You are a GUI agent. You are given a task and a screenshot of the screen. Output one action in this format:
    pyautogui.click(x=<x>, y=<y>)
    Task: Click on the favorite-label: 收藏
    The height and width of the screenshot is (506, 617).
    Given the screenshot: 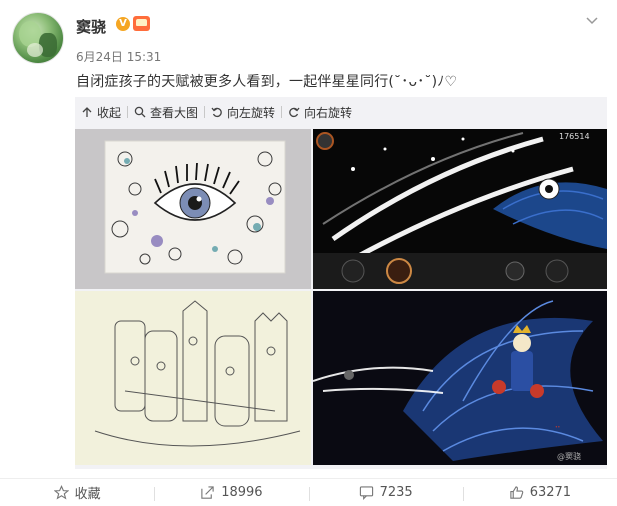 What is the action you would take?
    pyautogui.click(x=87, y=494)
    